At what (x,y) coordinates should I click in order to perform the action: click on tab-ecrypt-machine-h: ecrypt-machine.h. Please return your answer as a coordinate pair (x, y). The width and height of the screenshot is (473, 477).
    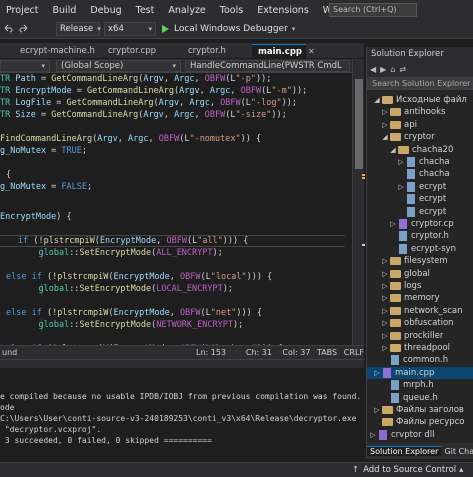
    Looking at the image, I should click on (58, 51).